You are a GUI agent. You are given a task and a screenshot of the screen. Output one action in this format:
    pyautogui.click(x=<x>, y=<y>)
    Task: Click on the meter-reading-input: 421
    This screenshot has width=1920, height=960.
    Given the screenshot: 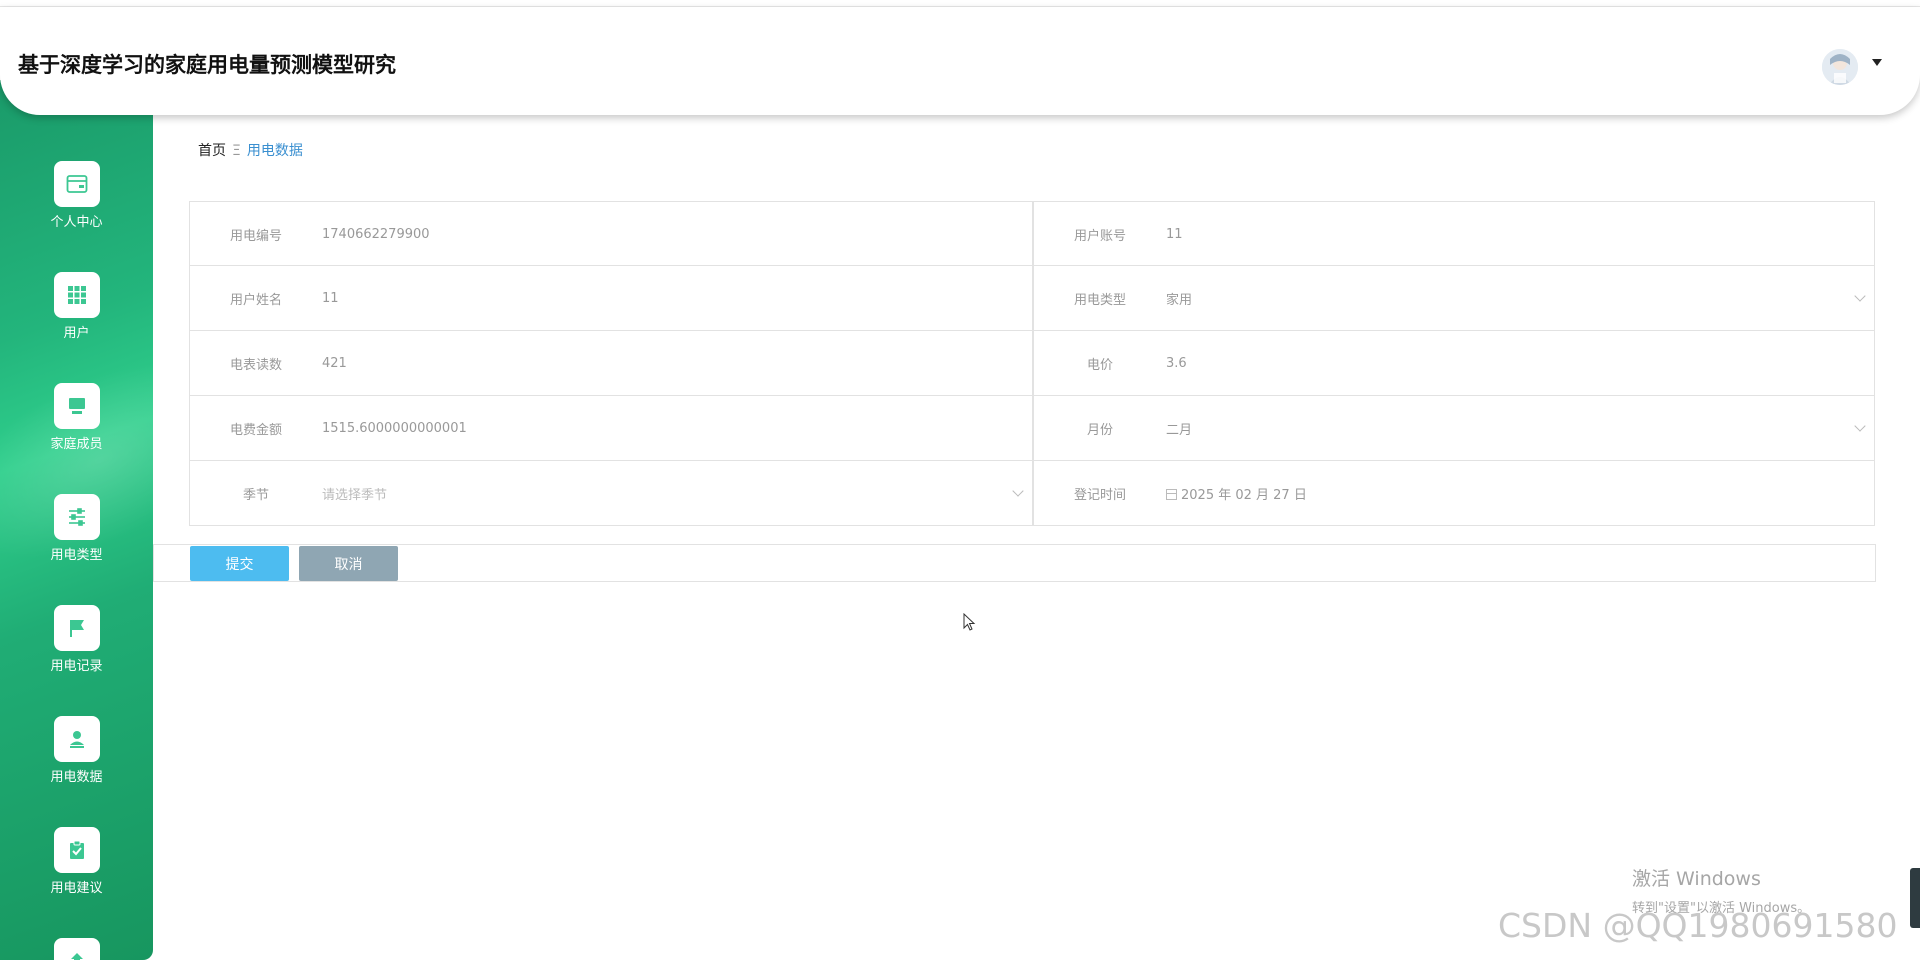 What is the action you would take?
    pyautogui.click(x=334, y=363)
    